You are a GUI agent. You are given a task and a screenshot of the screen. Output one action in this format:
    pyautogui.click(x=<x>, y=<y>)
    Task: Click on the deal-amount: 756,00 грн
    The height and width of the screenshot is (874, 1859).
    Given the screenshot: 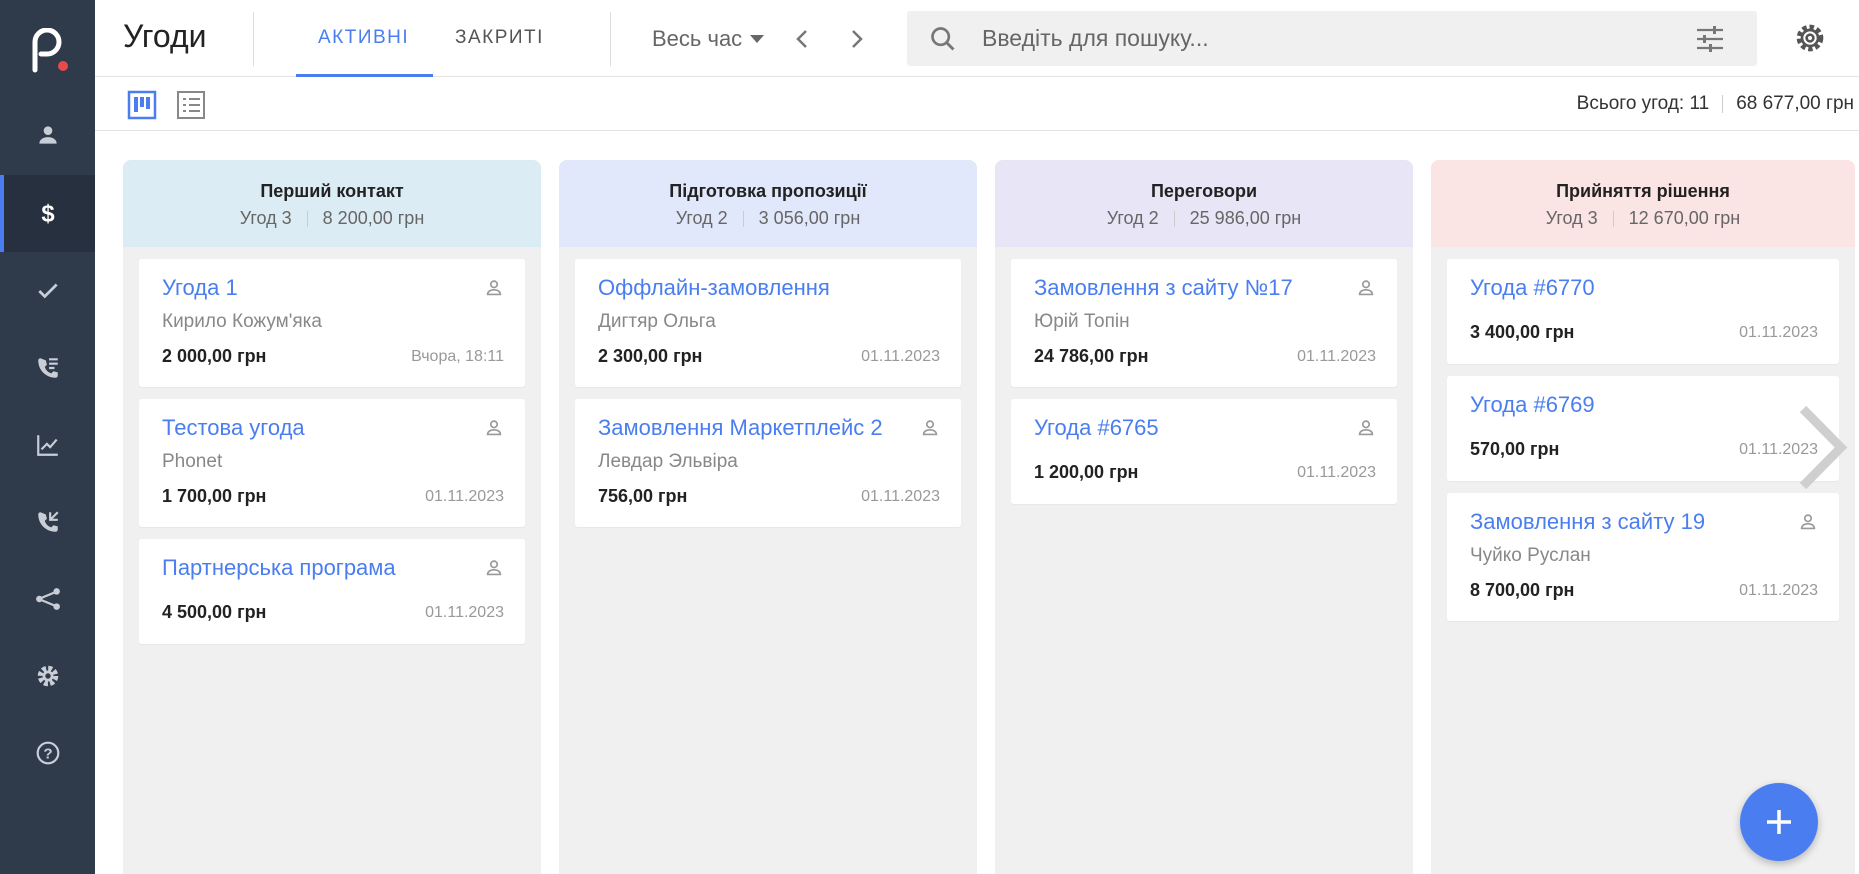 What is the action you would take?
    pyautogui.click(x=643, y=496)
    